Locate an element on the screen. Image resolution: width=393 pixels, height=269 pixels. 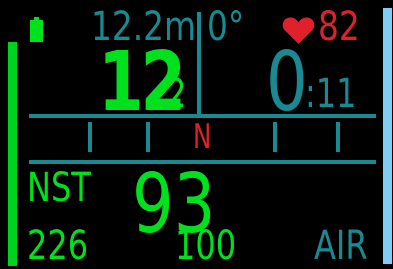
battery-icon is located at coordinates (36, 29).